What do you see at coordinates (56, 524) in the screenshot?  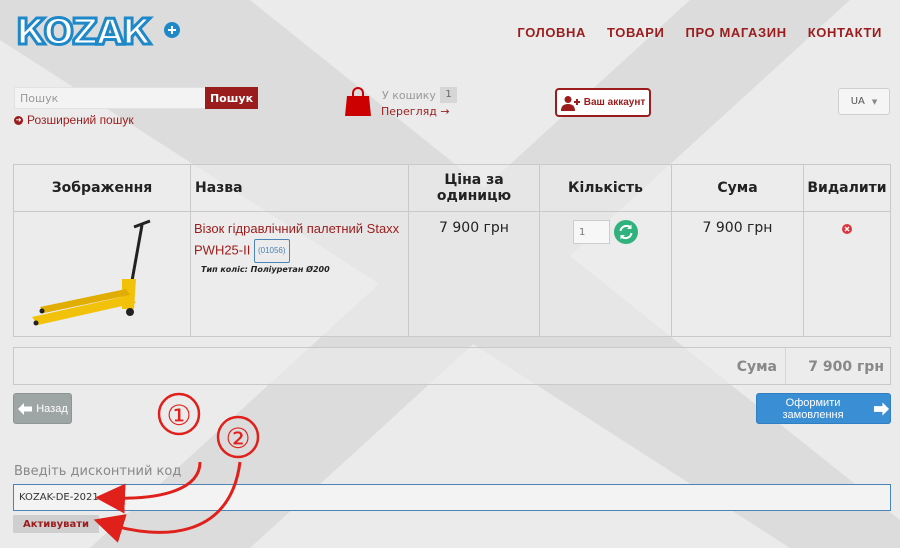 I see `activate-button: Активувати` at bounding box center [56, 524].